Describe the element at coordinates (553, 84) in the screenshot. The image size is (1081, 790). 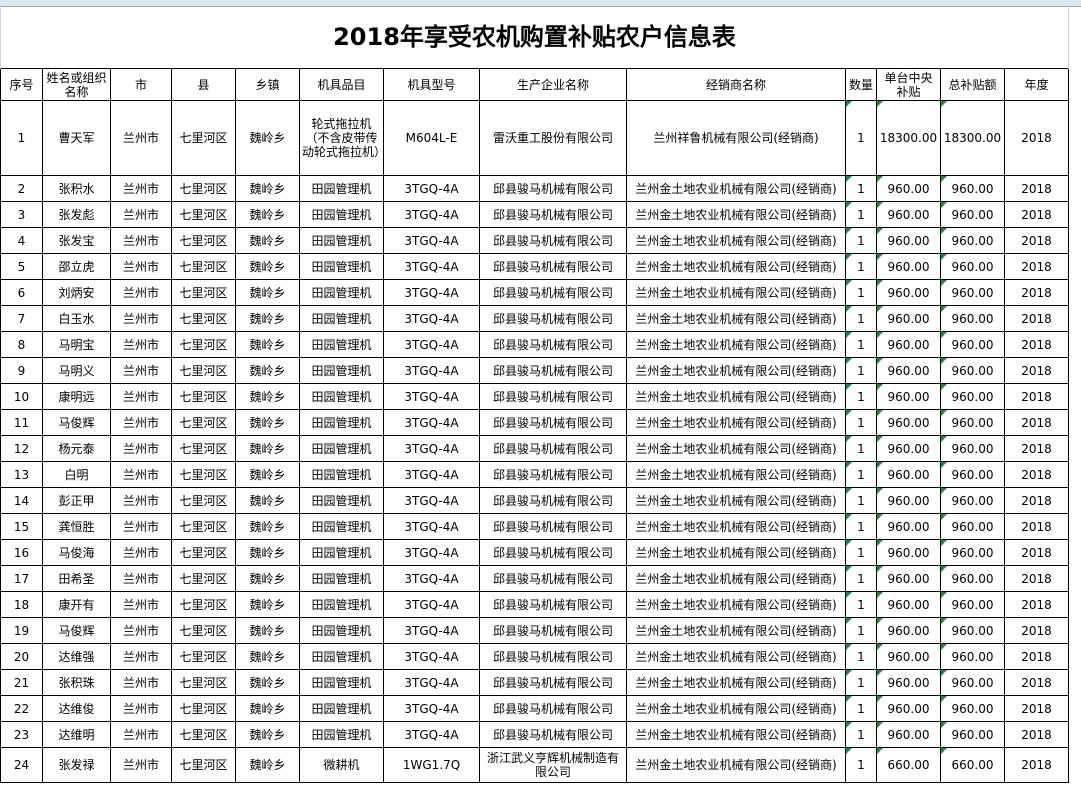
I see `header-col-manufacturer: 生产企业名称` at that location.